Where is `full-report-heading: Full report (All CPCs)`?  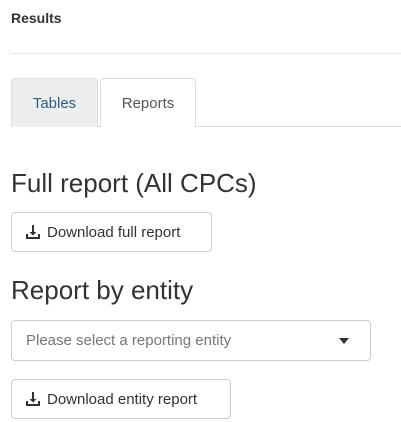
full-report-heading: Full report (All CPCs) is located at coordinates (134, 183).